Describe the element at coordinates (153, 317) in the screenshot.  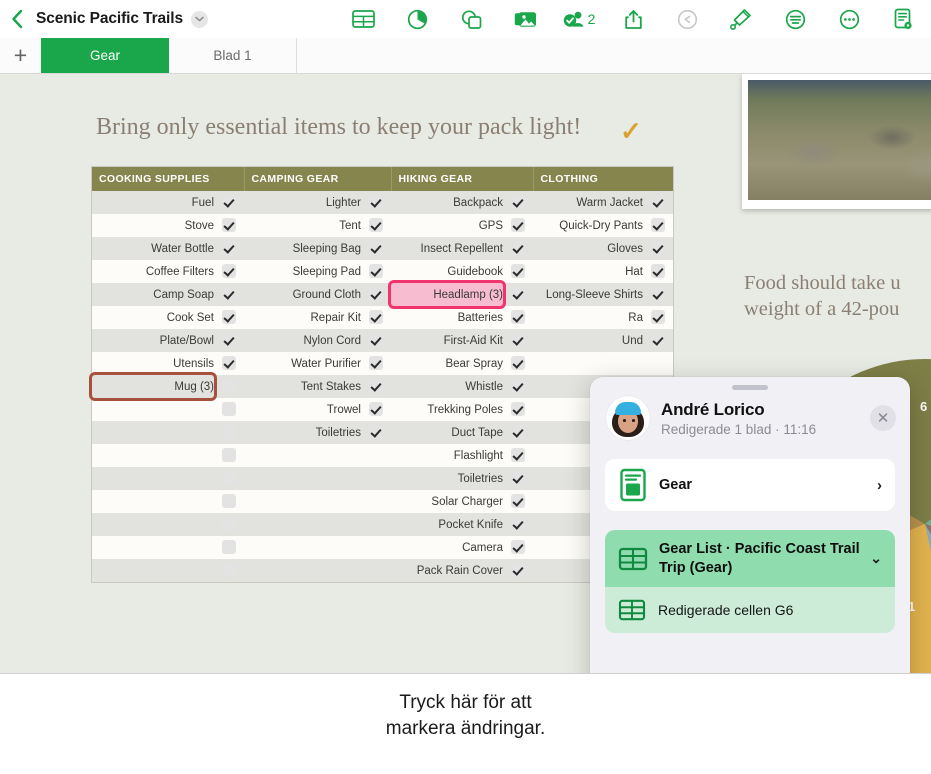
I see `cell-cooking: Cook Set` at that location.